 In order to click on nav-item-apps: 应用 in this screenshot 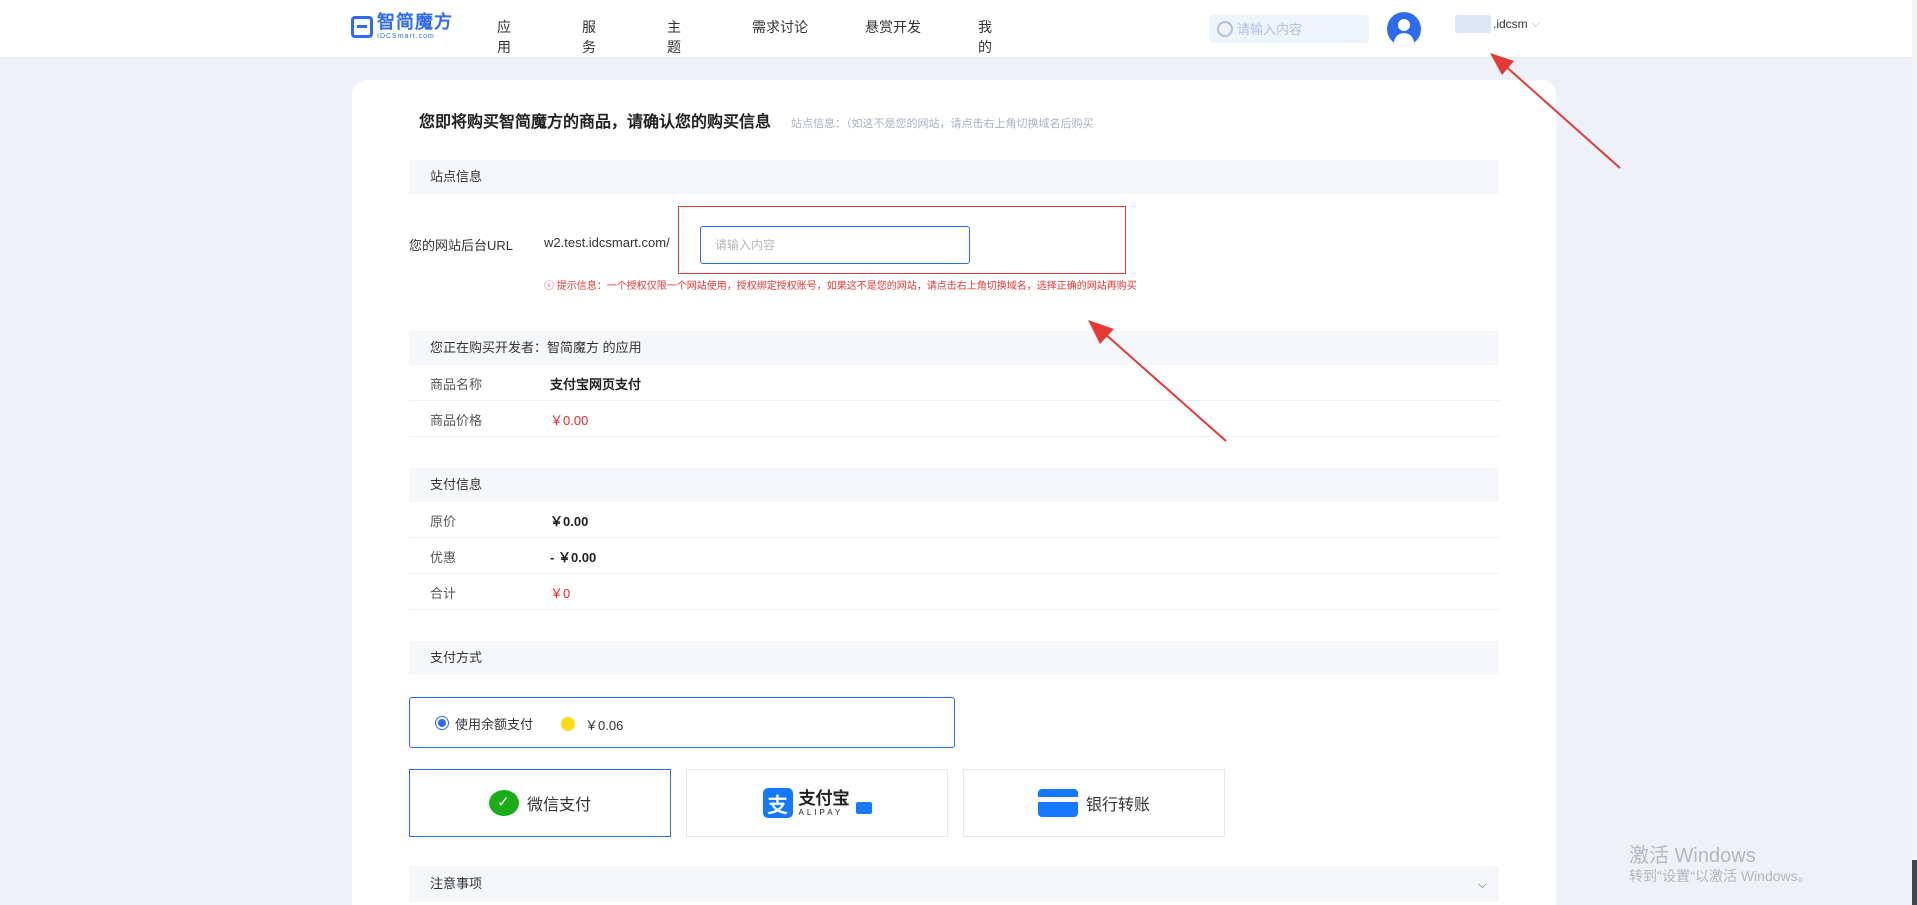, I will do `click(504, 37)`.